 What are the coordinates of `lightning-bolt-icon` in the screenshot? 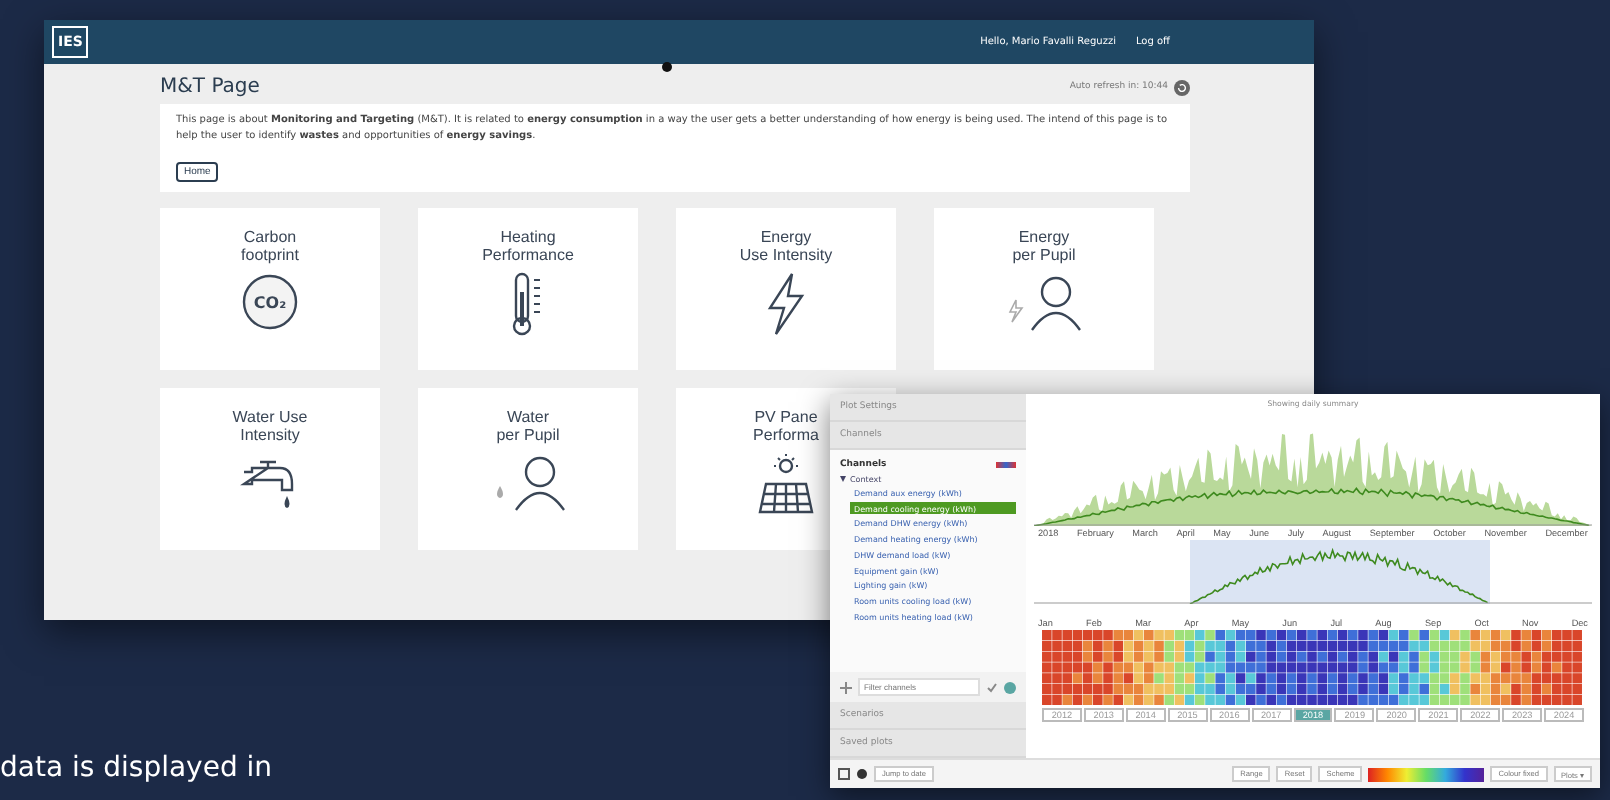 It's located at (786, 304).